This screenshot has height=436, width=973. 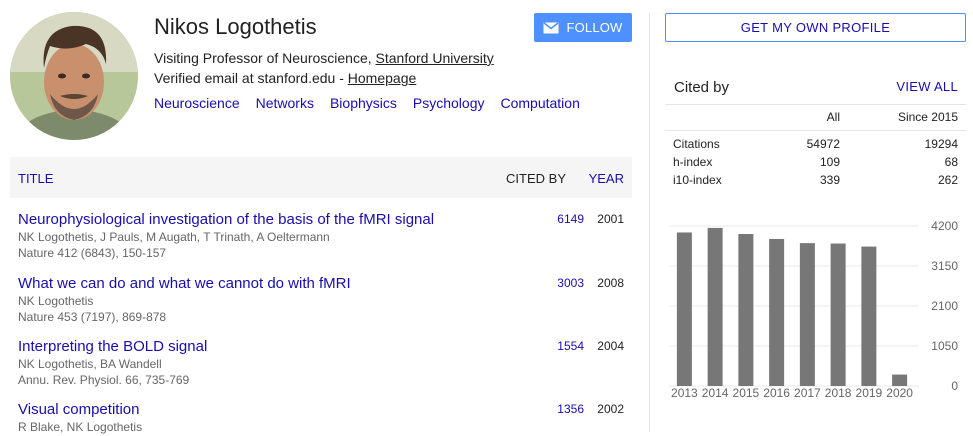 What do you see at coordinates (560, 346) in the screenshot?
I see `cited-count: 1554` at bounding box center [560, 346].